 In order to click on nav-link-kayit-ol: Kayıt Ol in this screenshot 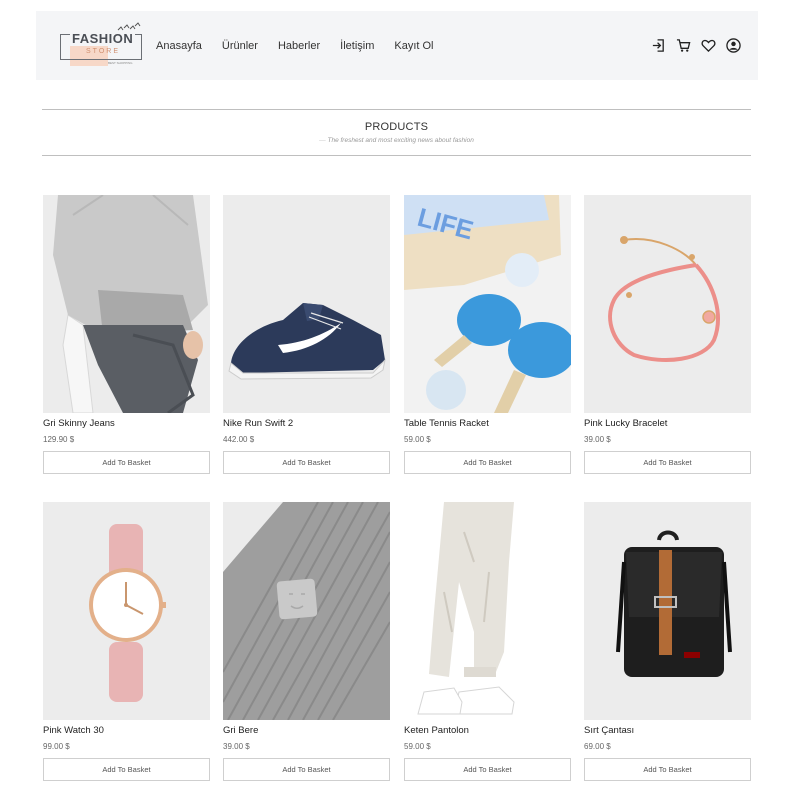, I will do `click(413, 46)`.